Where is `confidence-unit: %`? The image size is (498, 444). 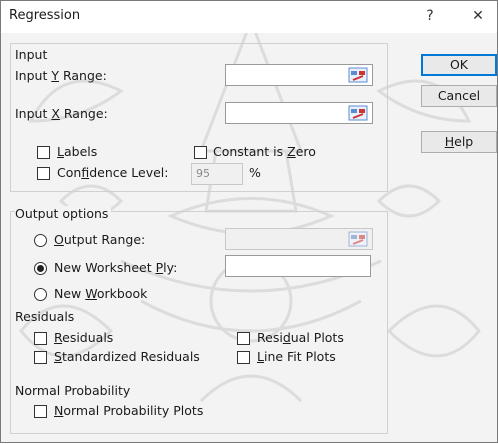
confidence-unit: % is located at coordinates (255, 172).